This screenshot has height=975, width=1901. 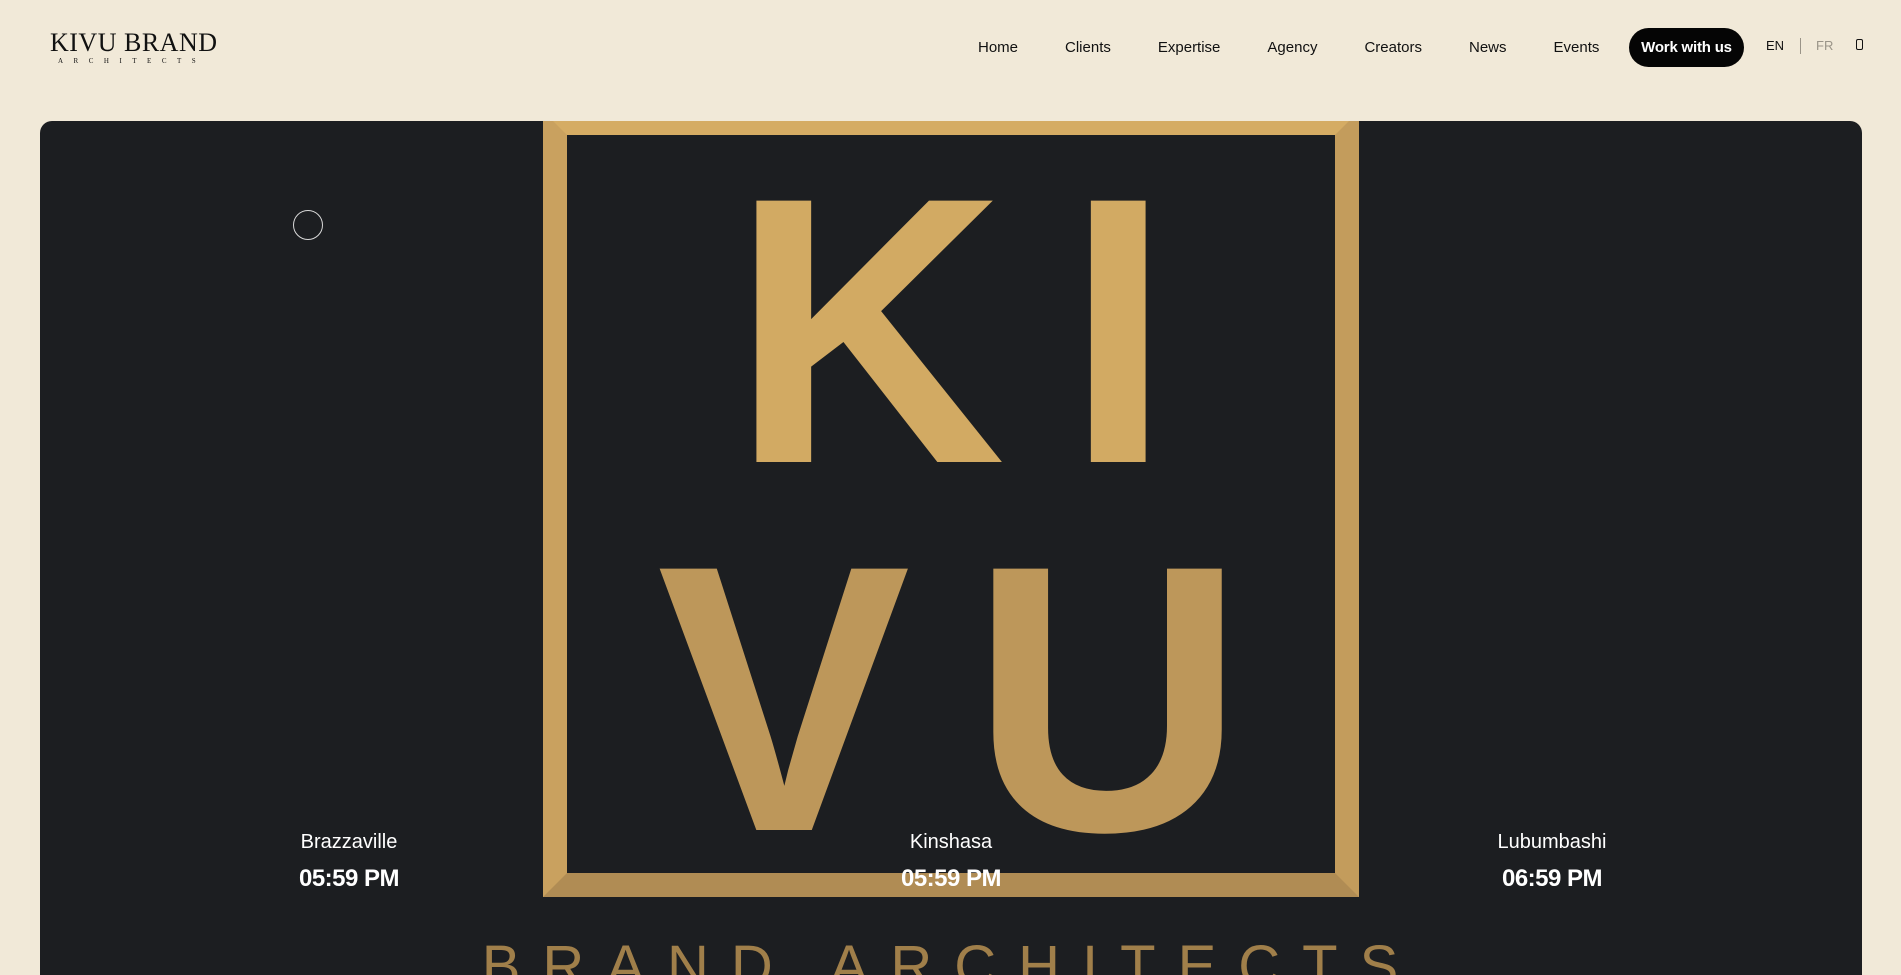 I want to click on work-with-us-button: Work with us, so click(x=1686, y=47).